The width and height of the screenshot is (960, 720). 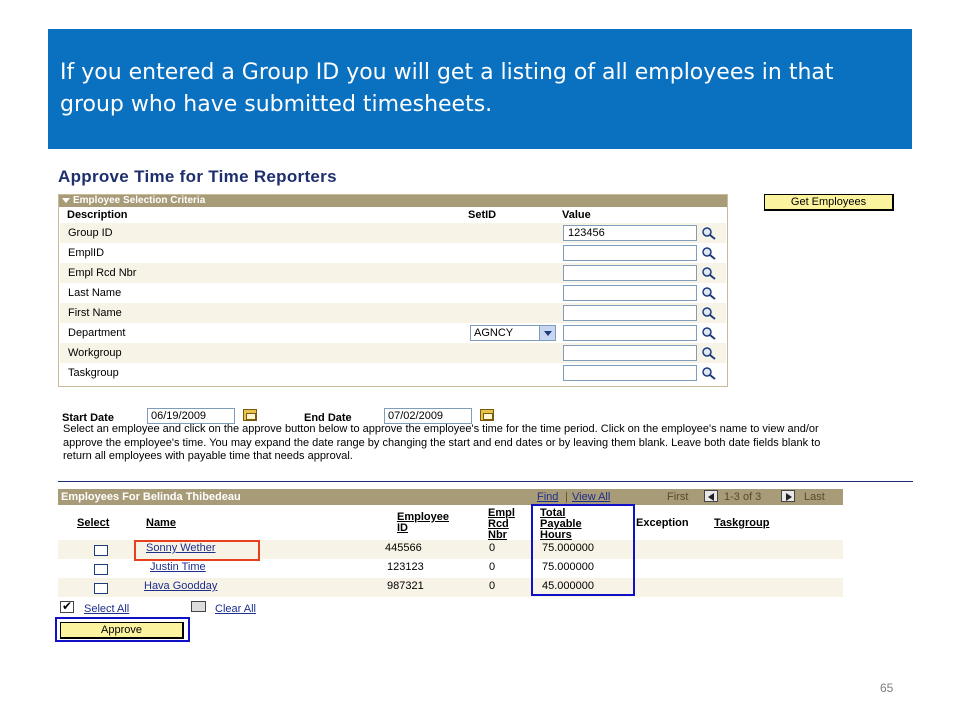 I want to click on first-label: First, so click(x=677, y=497).